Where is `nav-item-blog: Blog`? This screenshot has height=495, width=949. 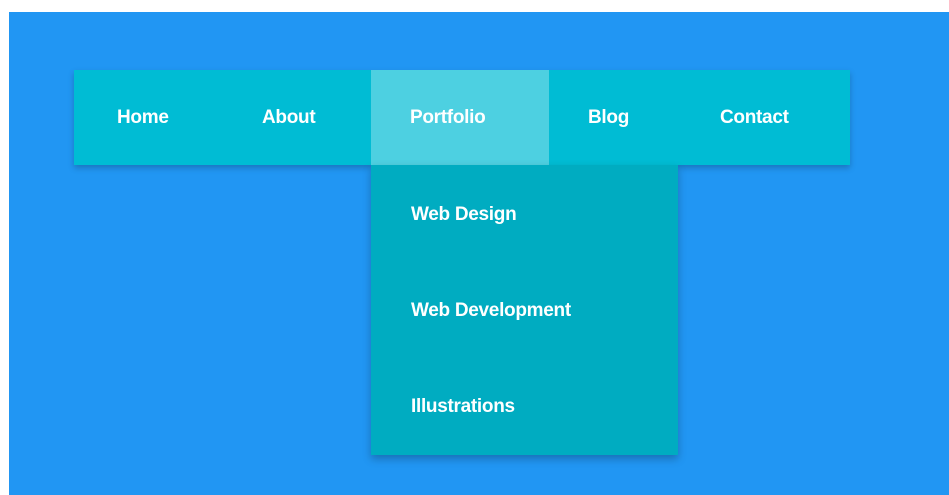
nav-item-blog: Blog is located at coordinates (612, 117).